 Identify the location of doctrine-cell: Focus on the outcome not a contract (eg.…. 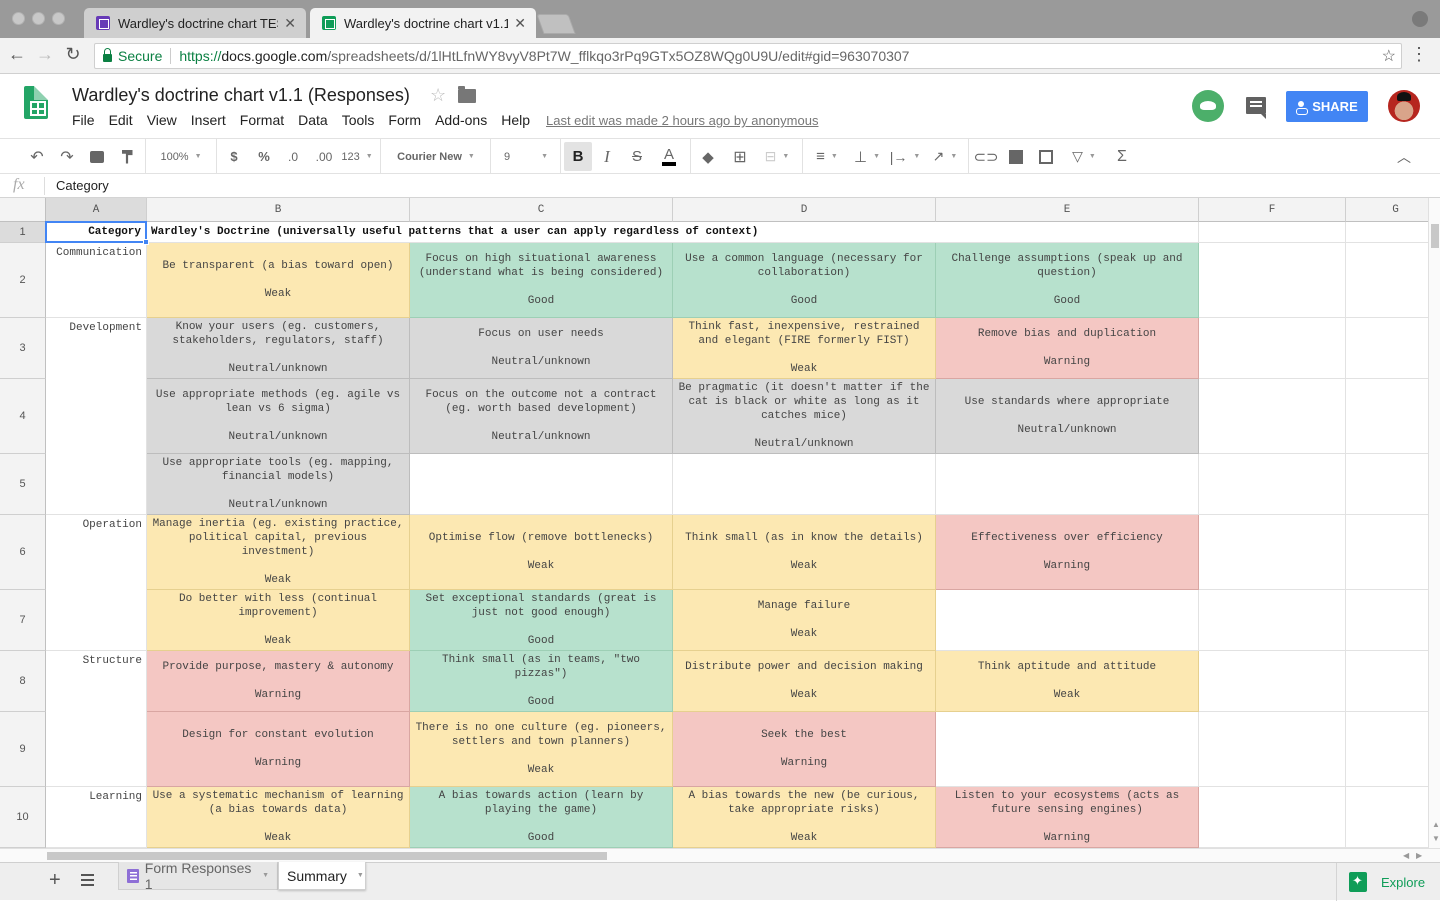
(541, 416).